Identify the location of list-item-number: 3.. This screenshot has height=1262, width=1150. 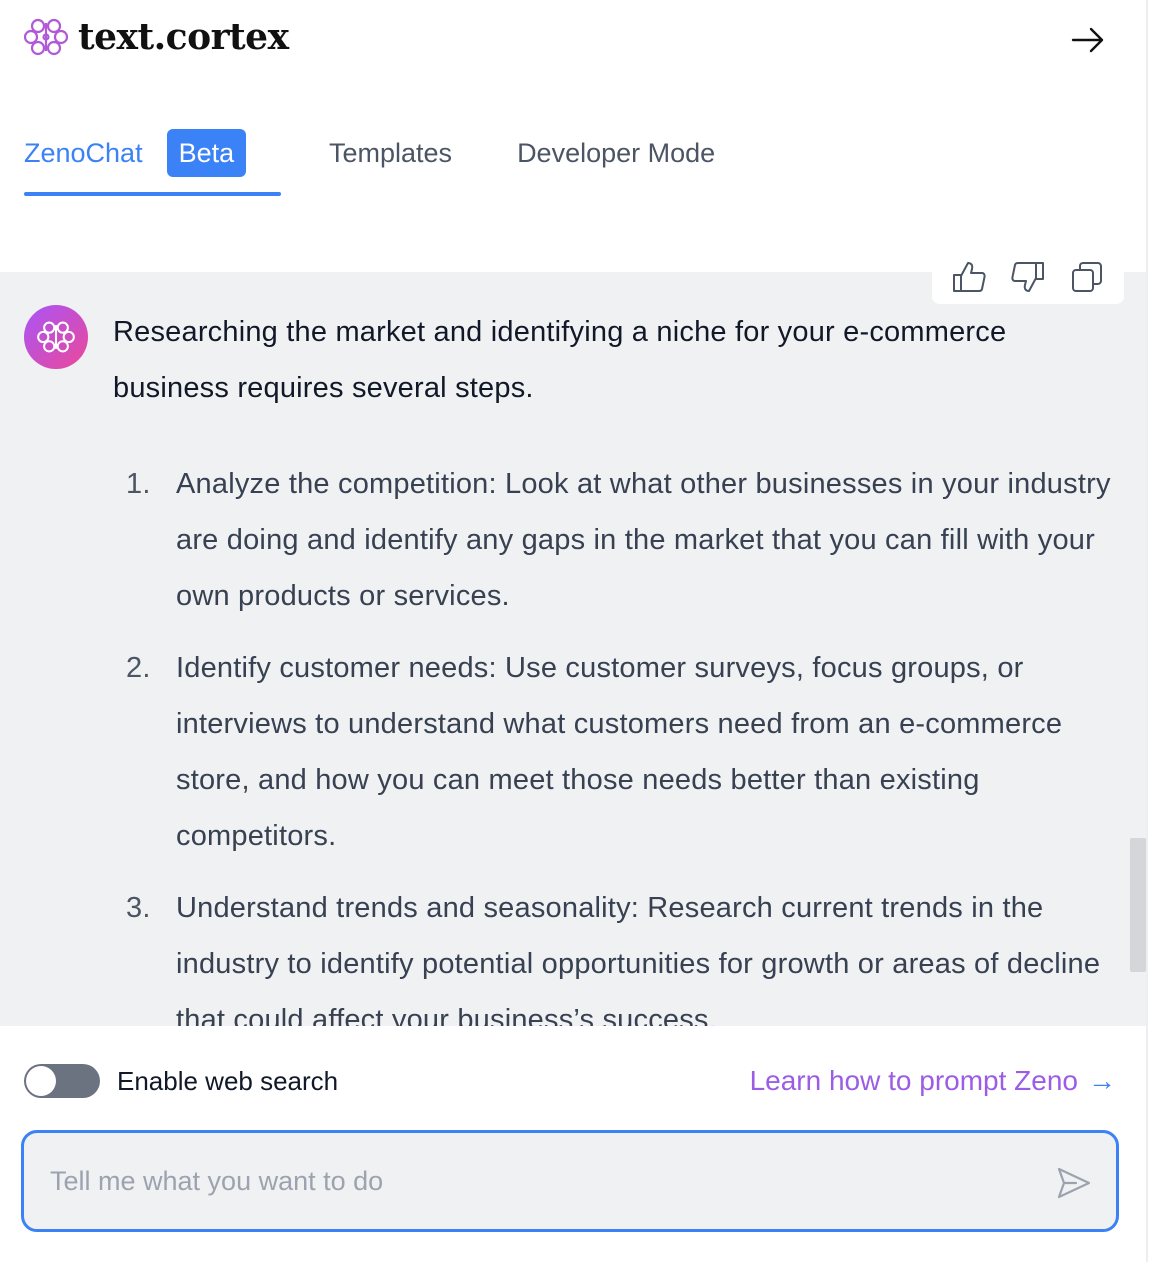
(138, 908).